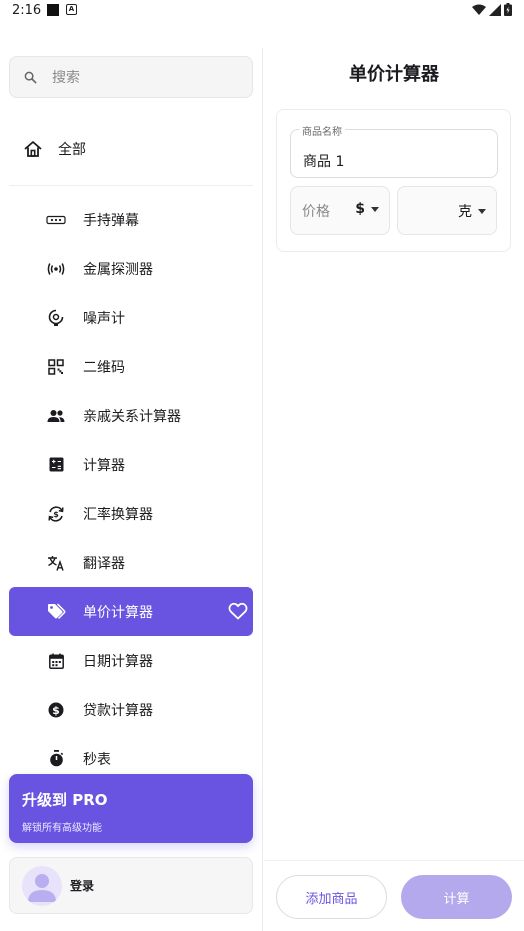 This screenshot has width=524, height=931. Describe the element at coordinates (56, 318) in the screenshot. I see `noise-meter-icon` at that location.